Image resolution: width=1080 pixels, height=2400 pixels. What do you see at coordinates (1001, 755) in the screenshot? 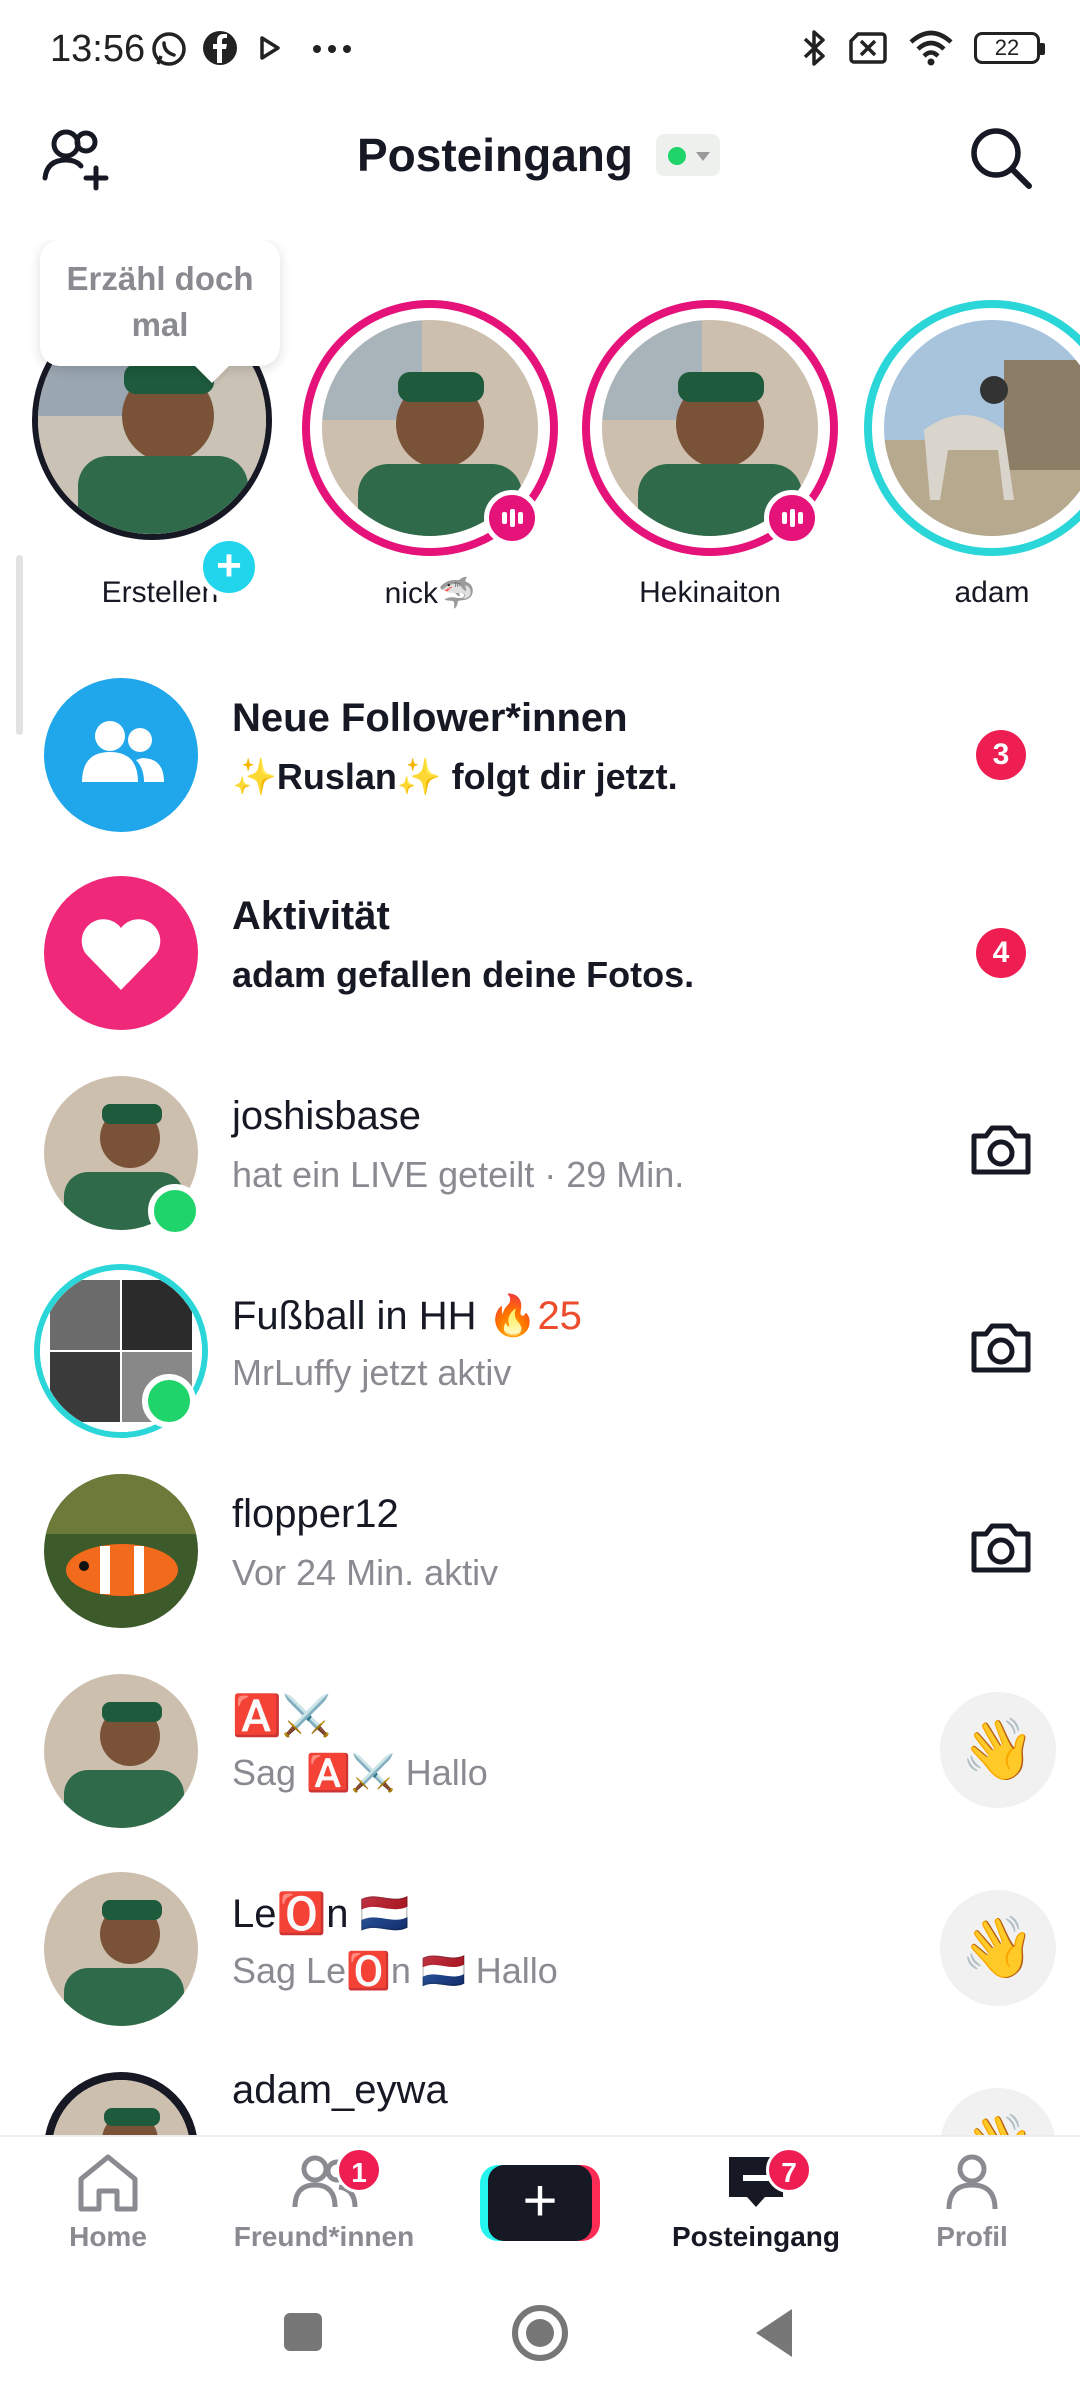
I see `unread-count-badge: 3` at bounding box center [1001, 755].